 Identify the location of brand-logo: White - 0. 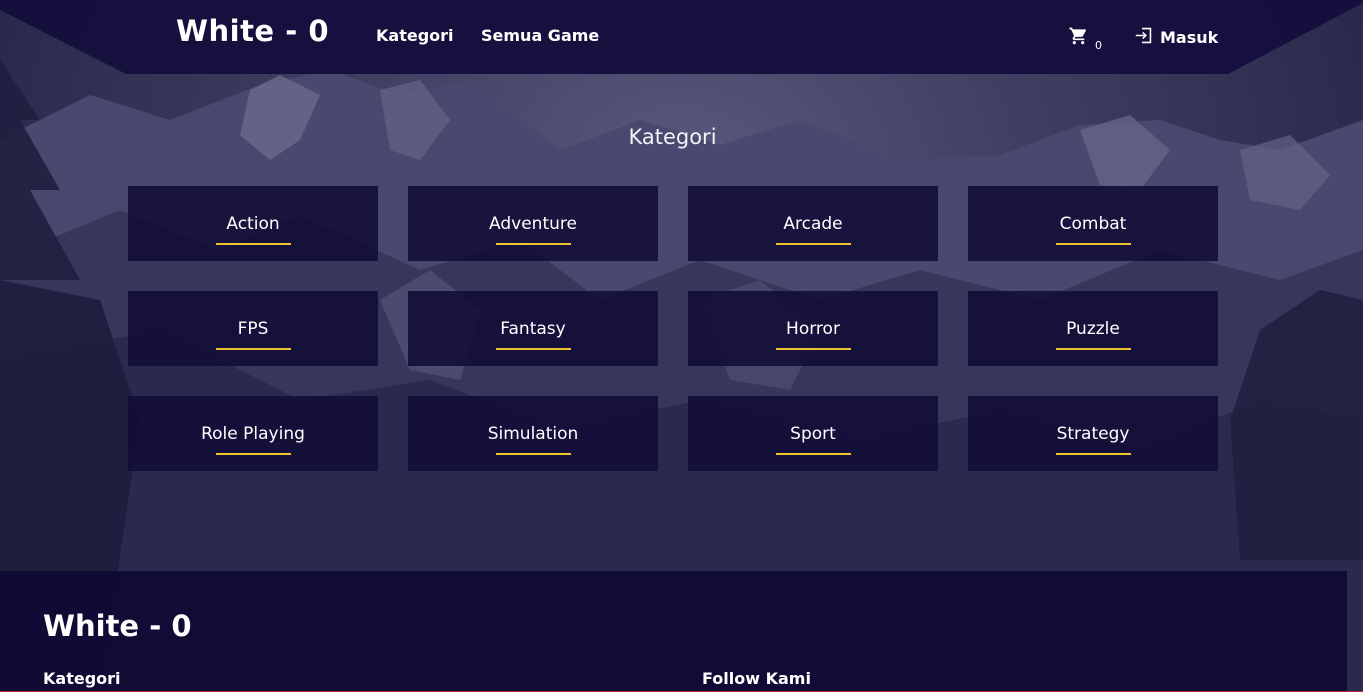
(252, 31).